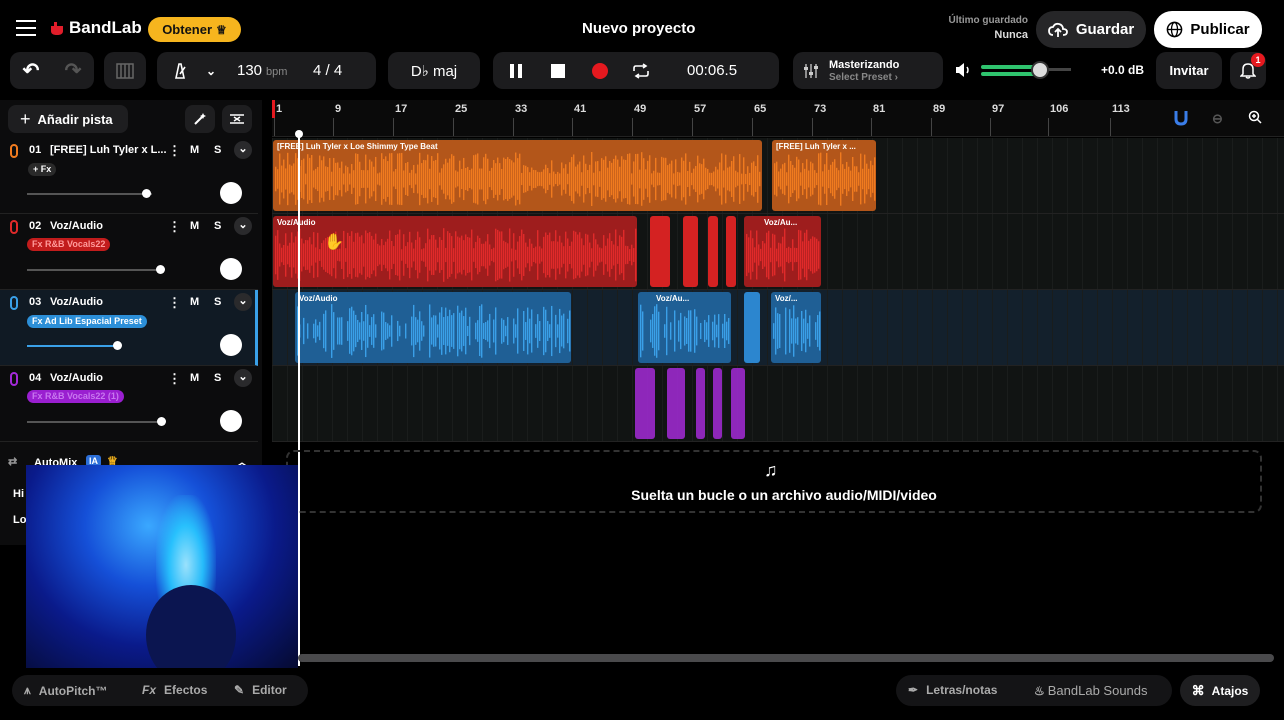 The width and height of the screenshot is (1284, 720). Describe the element at coordinates (174, 690) in the screenshot. I see `effects-button: Fx Efectos` at that location.